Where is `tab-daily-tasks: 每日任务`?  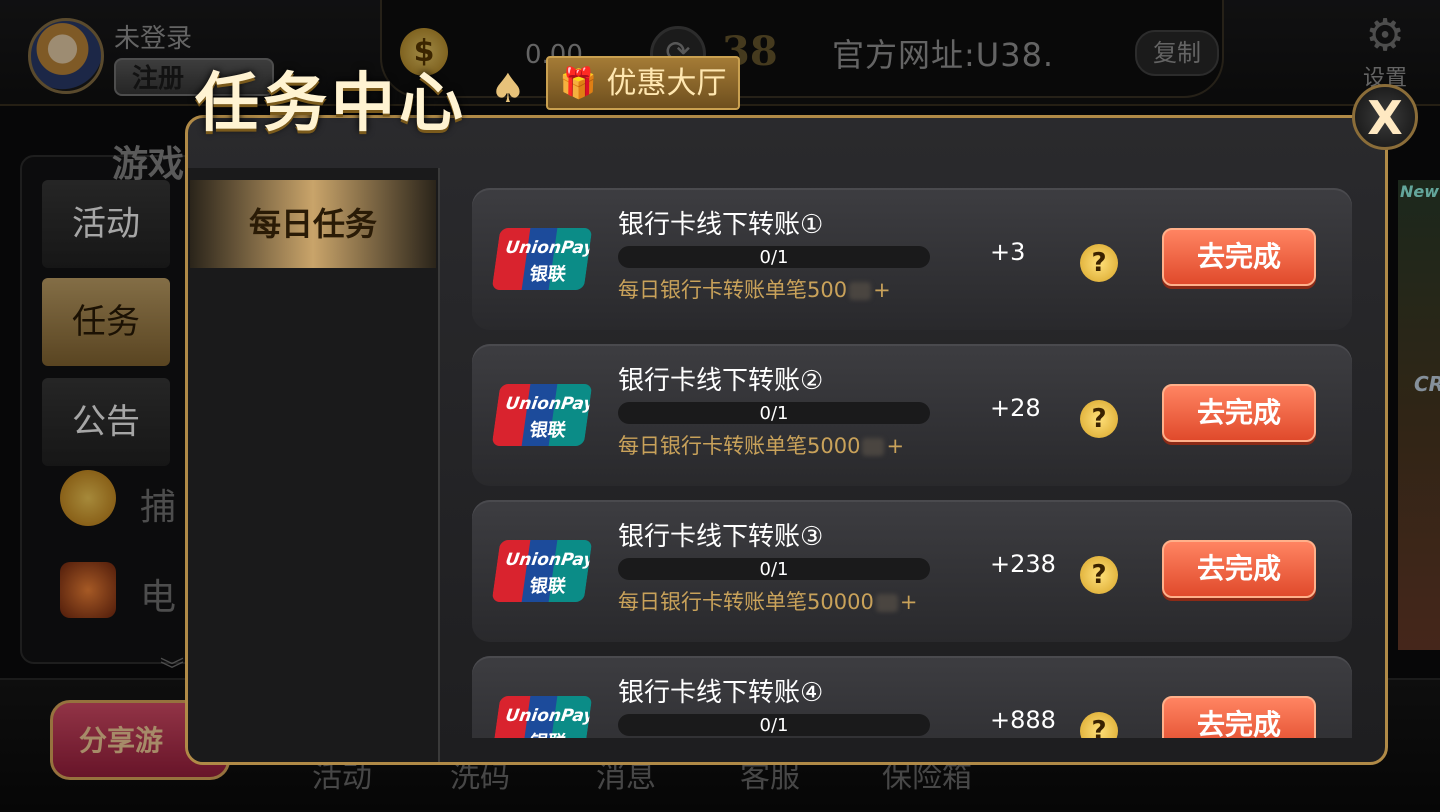 tab-daily-tasks: 每日任务 is located at coordinates (313, 224).